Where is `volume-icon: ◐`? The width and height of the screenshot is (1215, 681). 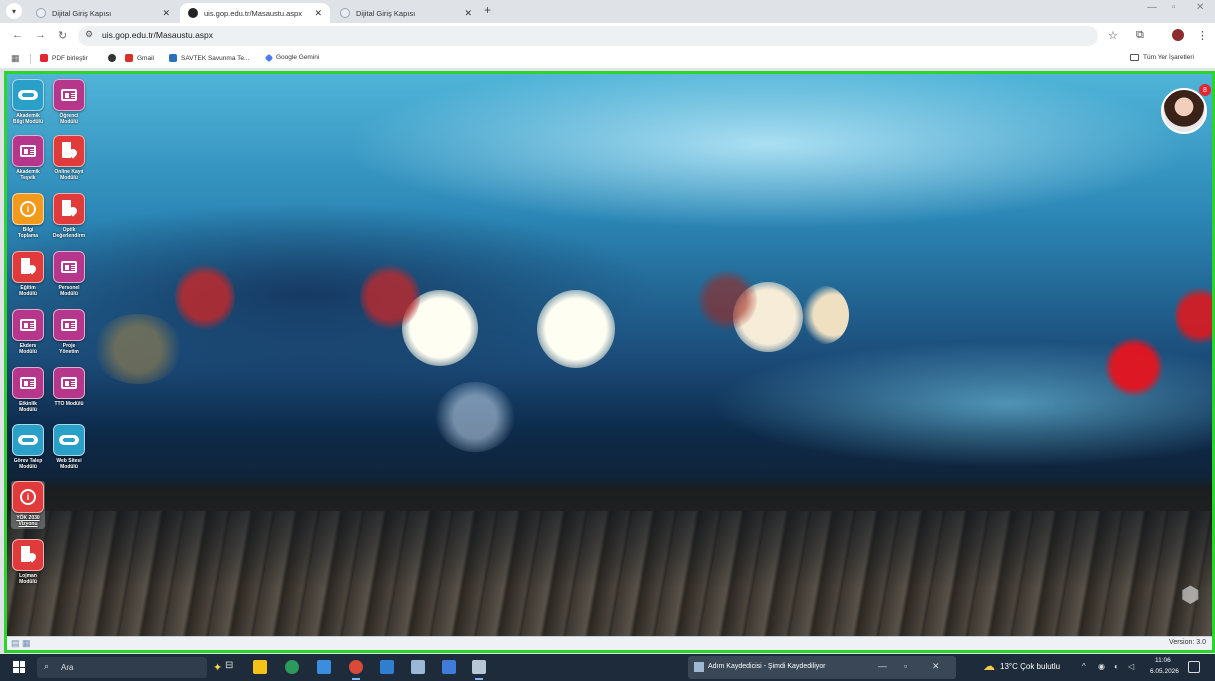 volume-icon: ◐ is located at coordinates (1116, 666).